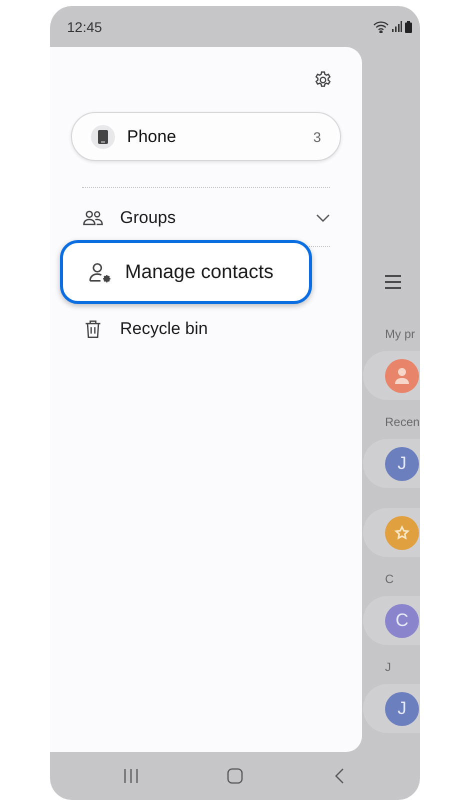 The height and width of the screenshot is (805, 470). I want to click on drawer-item: Manage contacts, so click(186, 272).